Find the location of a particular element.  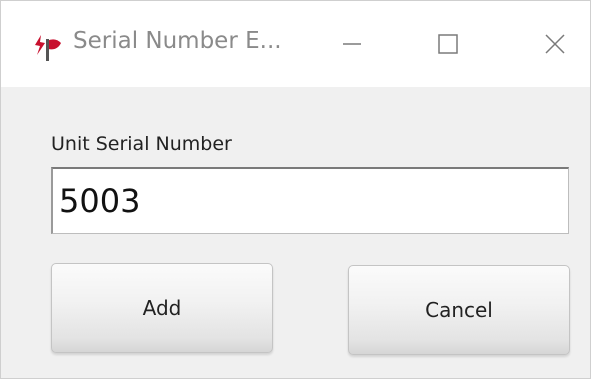

close-icon is located at coordinates (555, 44).